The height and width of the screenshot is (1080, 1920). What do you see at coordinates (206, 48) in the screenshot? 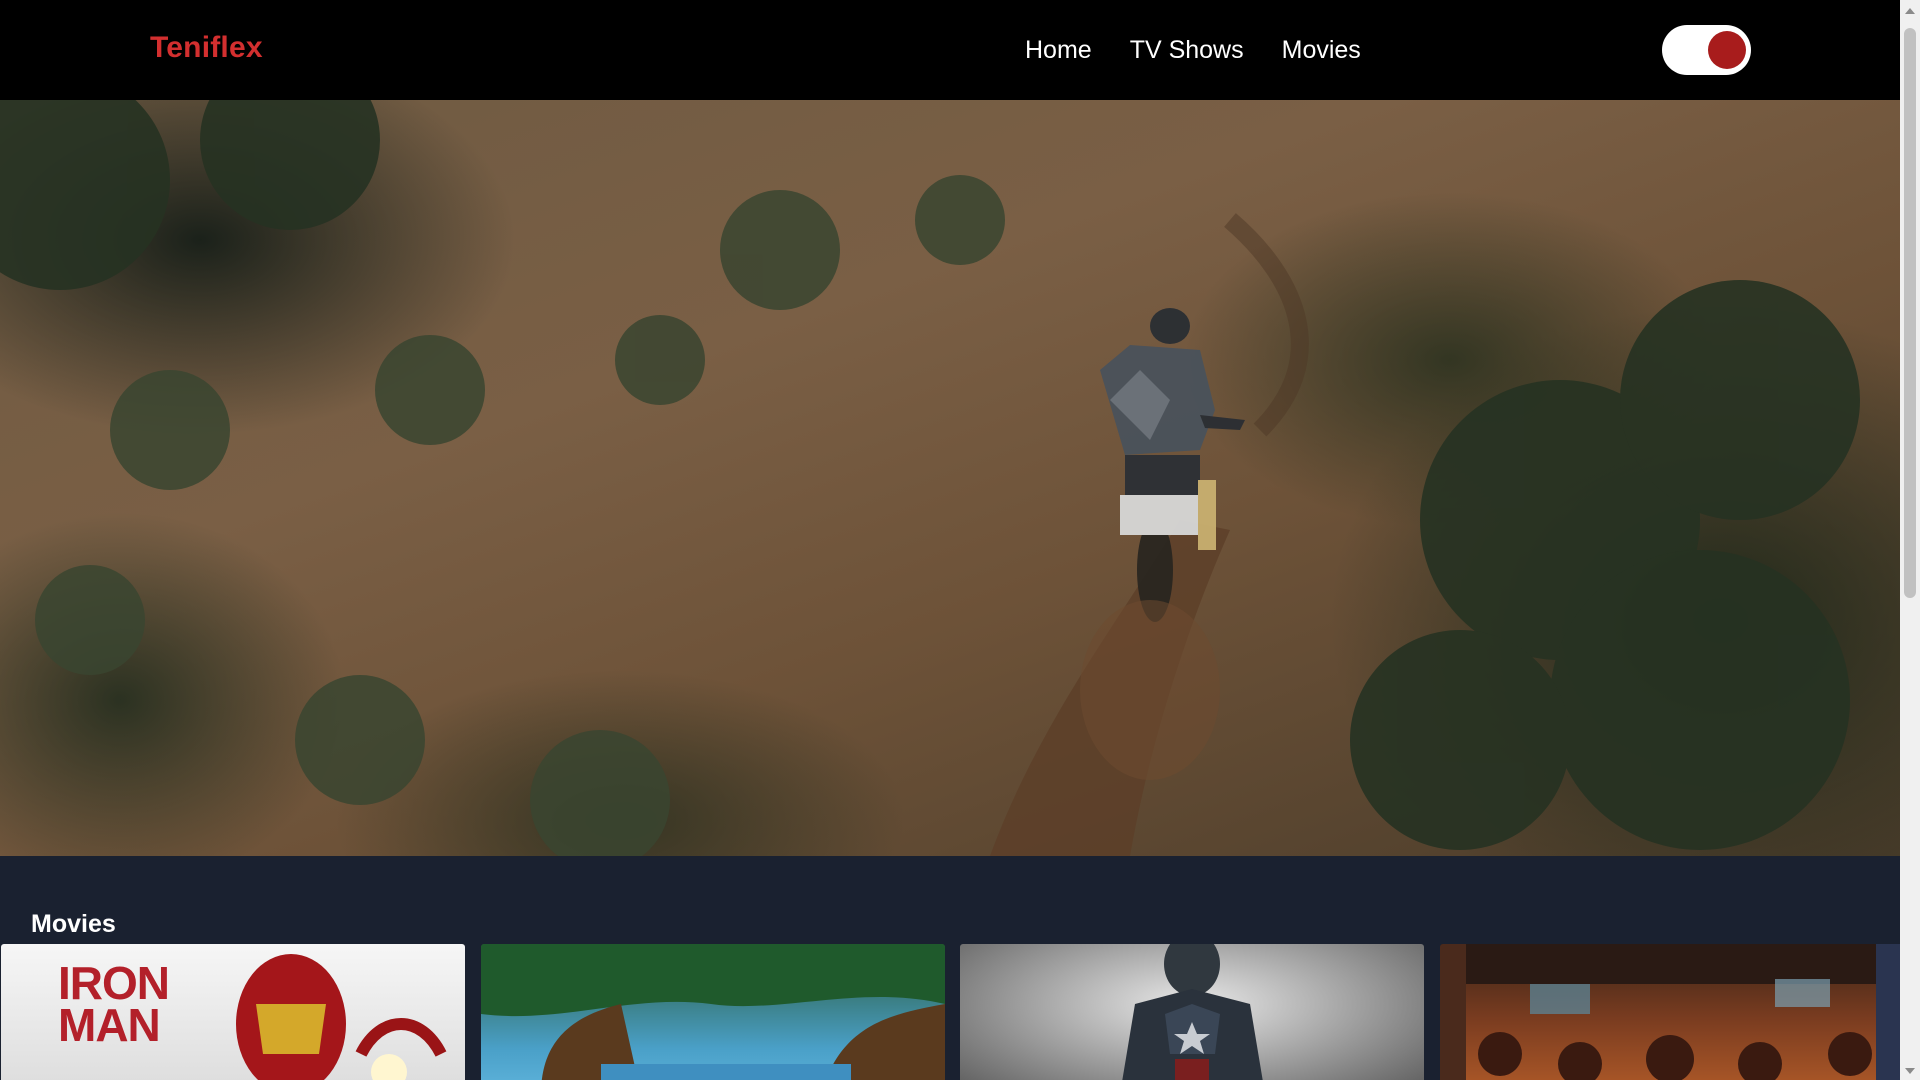
I see `brand-logo: Teniflex` at bounding box center [206, 48].